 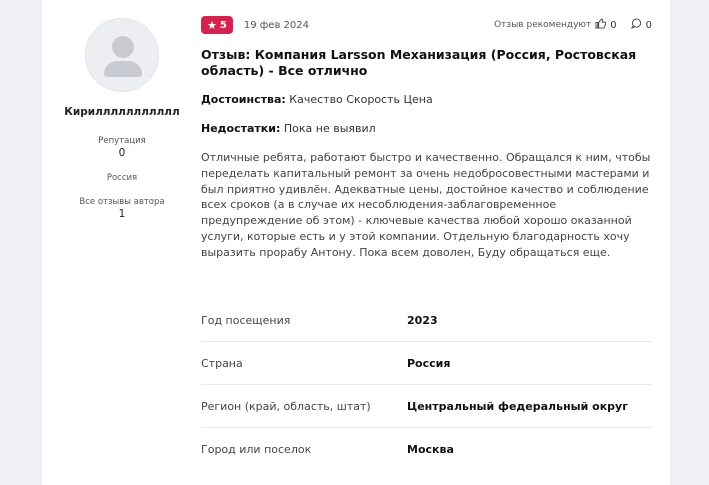 What do you see at coordinates (361, 99) in the screenshot?
I see `pros-value: Качество Скорость Цена` at bounding box center [361, 99].